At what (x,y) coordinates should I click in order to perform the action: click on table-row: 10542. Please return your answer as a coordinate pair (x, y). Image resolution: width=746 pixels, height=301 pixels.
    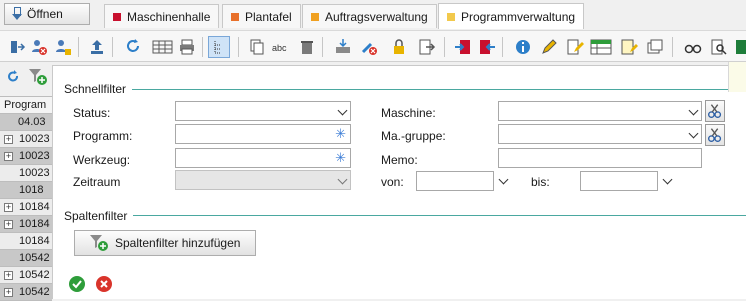
    Looking at the image, I should click on (26, 258).